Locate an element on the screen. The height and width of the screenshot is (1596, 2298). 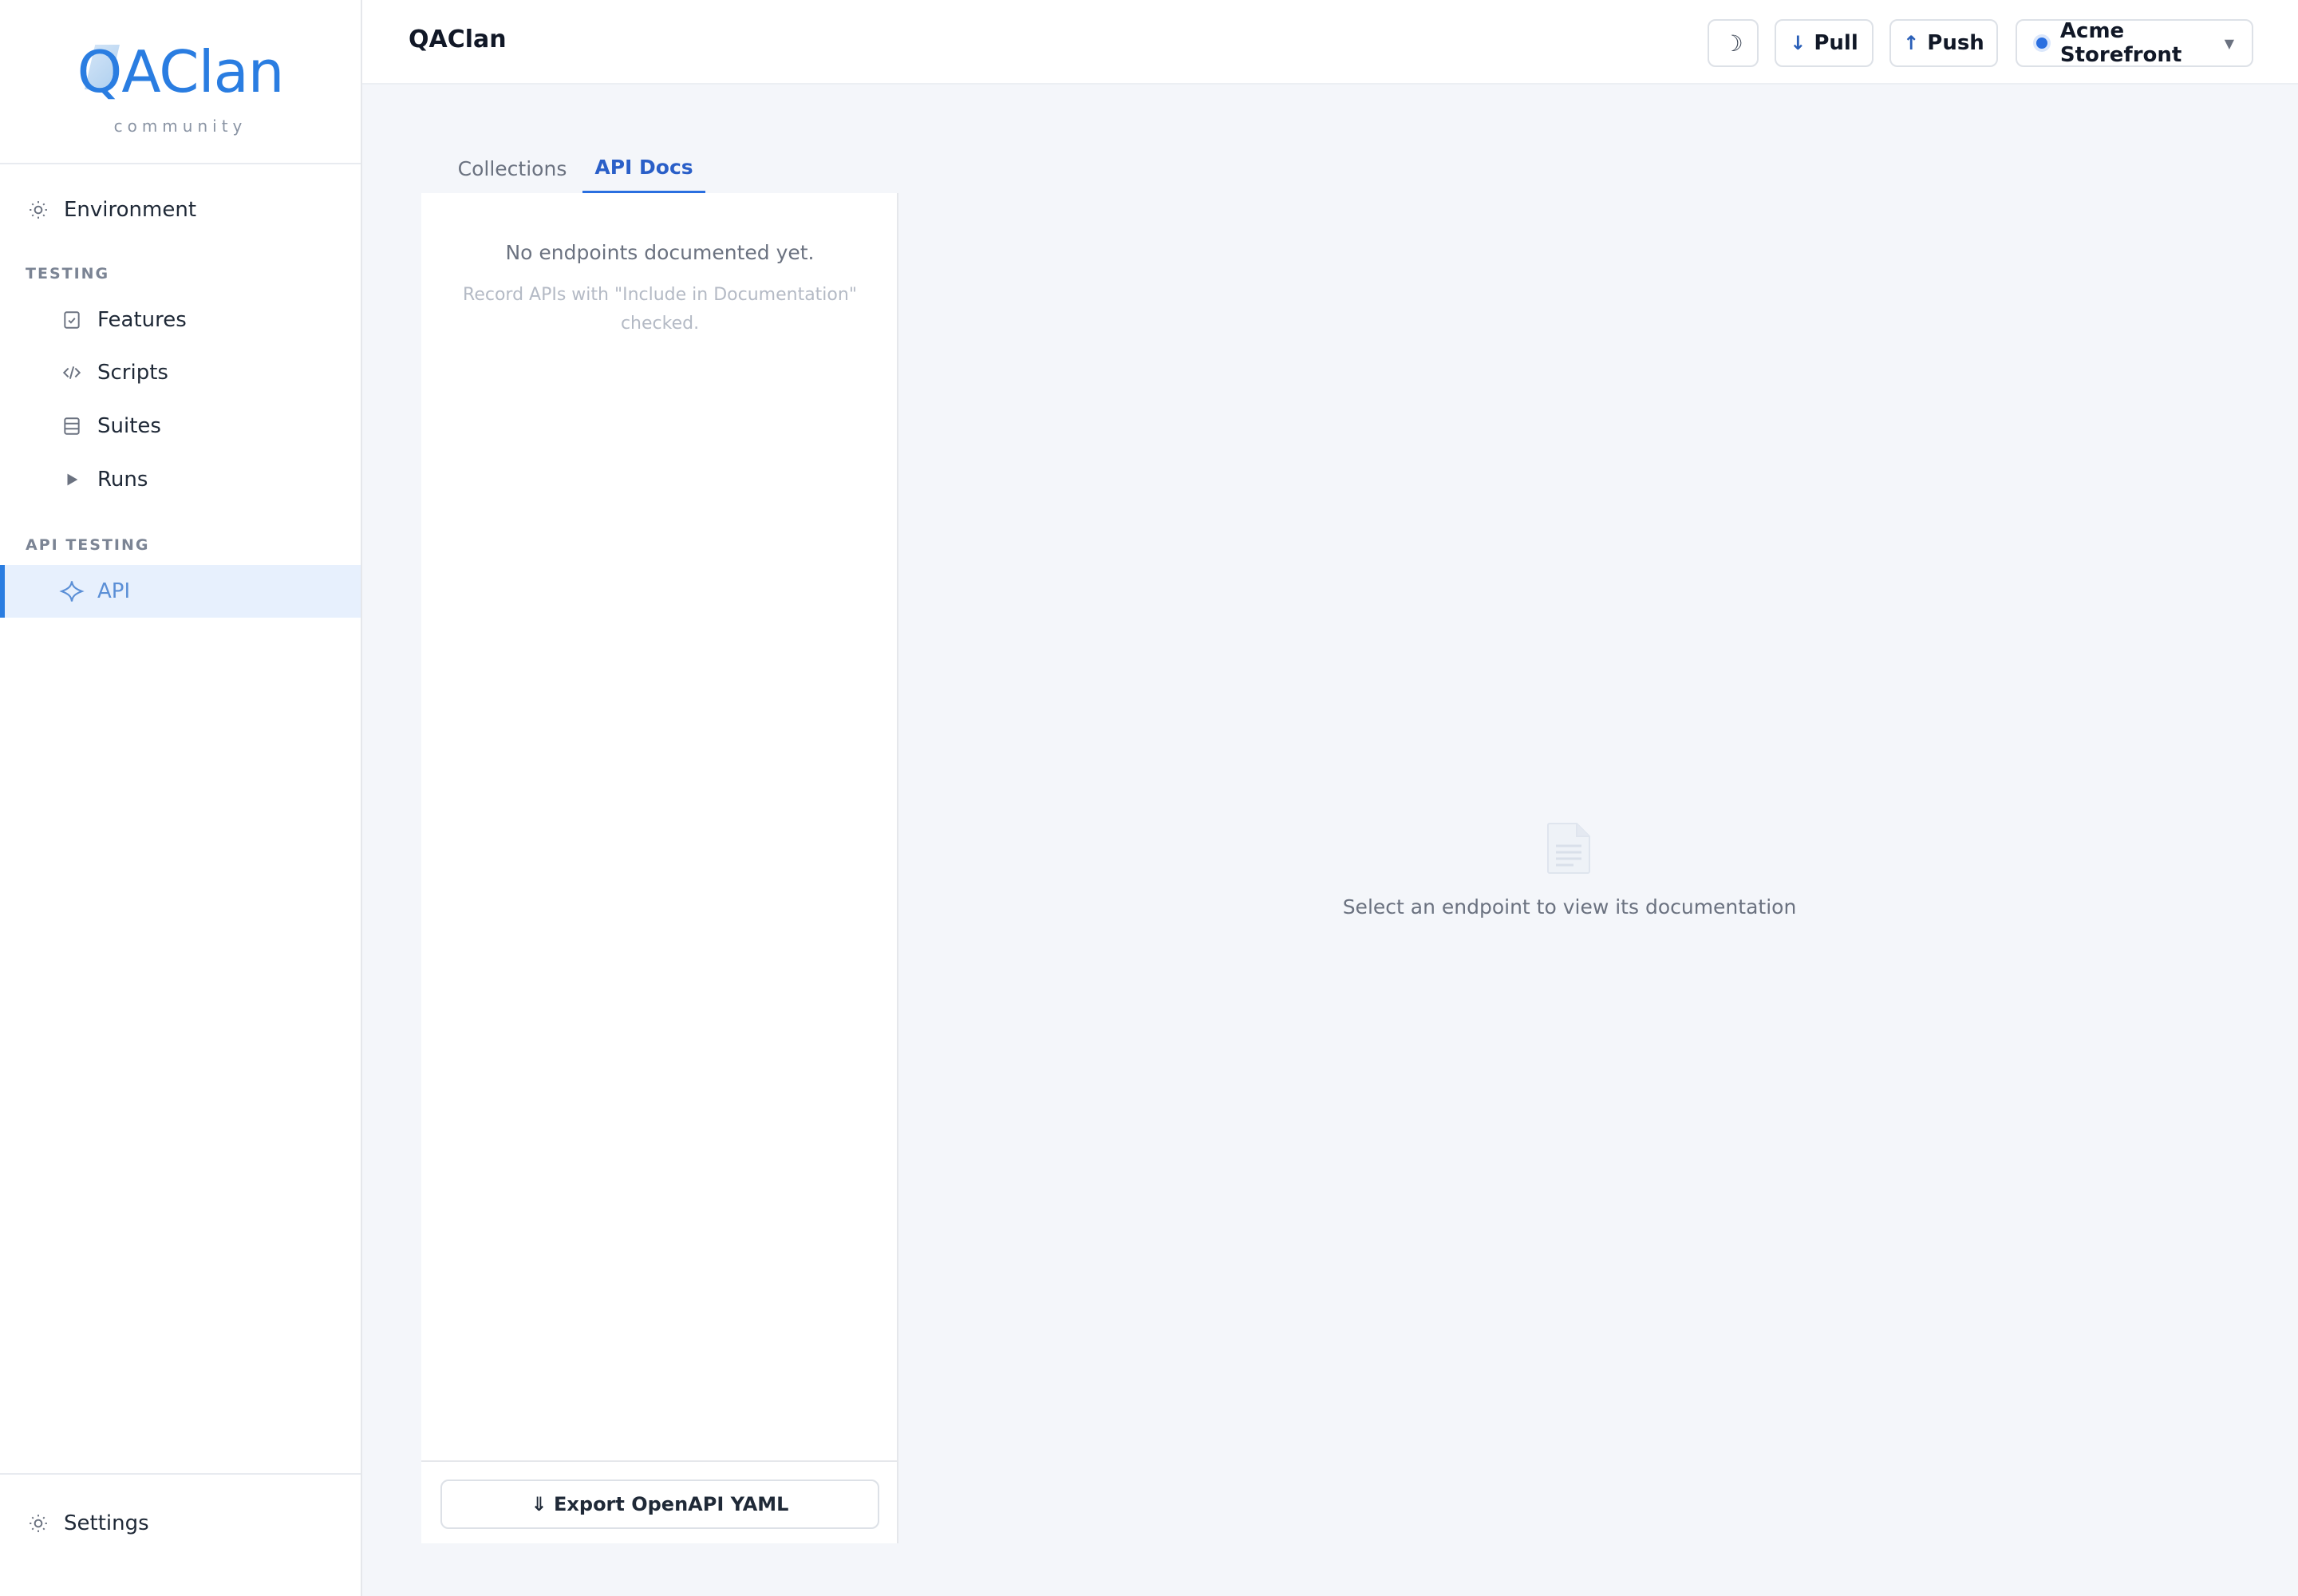
moon-icon: ☽ is located at coordinates (1733, 43).